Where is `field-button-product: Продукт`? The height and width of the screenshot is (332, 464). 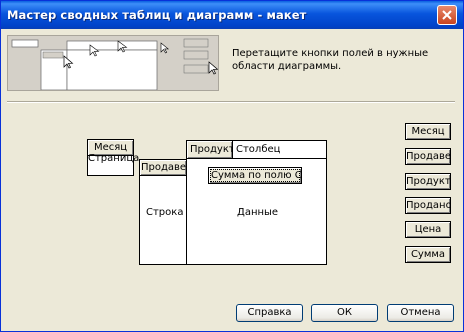
field-button-product: Продукт is located at coordinates (428, 181).